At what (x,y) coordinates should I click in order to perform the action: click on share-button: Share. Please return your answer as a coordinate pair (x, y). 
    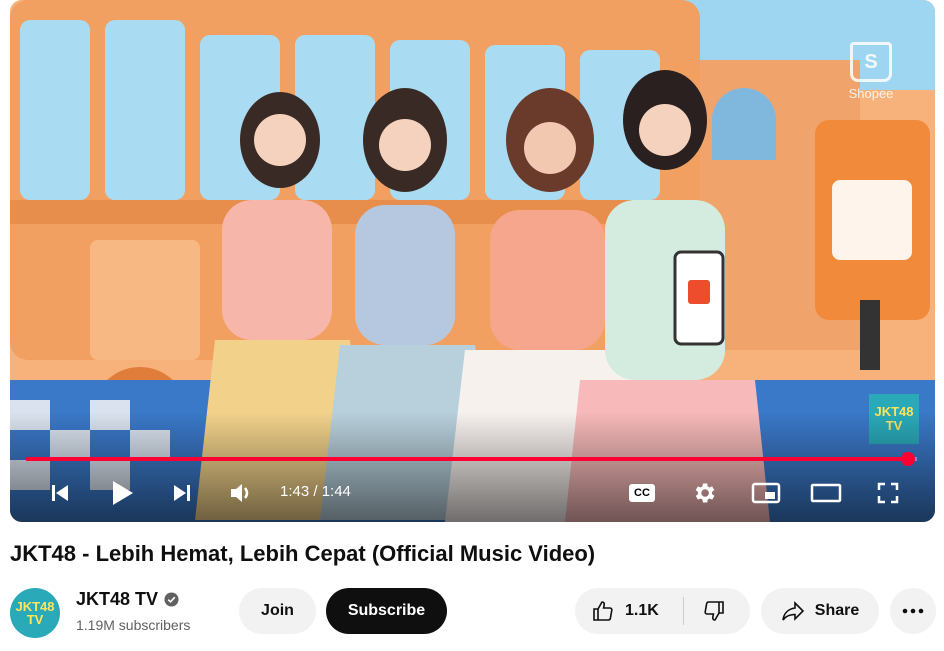
    Looking at the image, I should click on (820, 611).